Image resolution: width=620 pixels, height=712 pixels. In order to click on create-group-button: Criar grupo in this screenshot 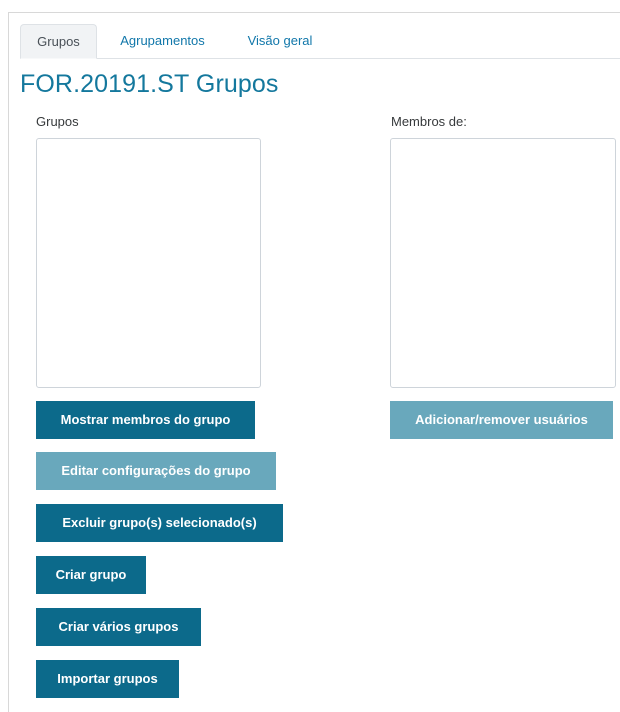, I will do `click(91, 575)`.